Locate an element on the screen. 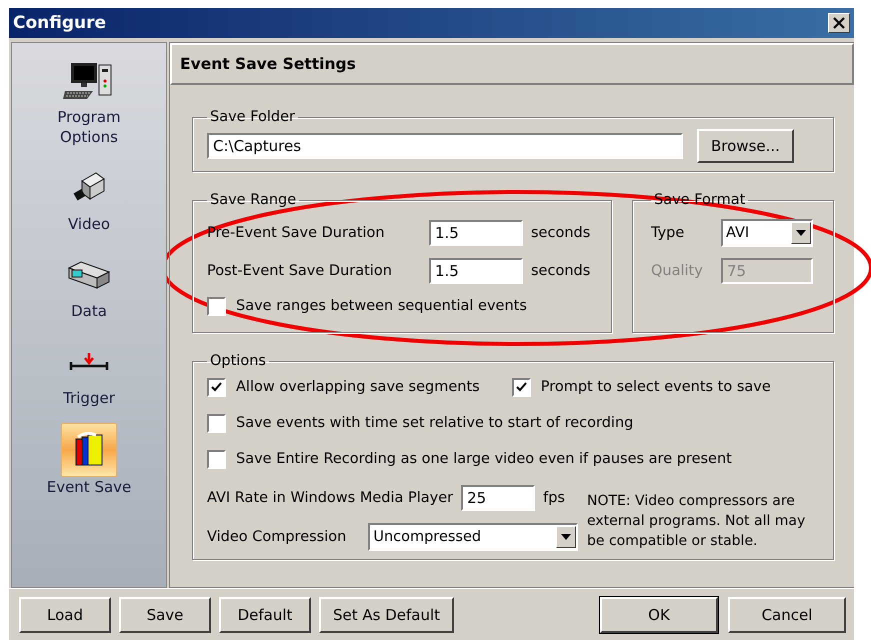 The width and height of the screenshot is (871, 640). dialog-button: Cancel is located at coordinates (787, 615).